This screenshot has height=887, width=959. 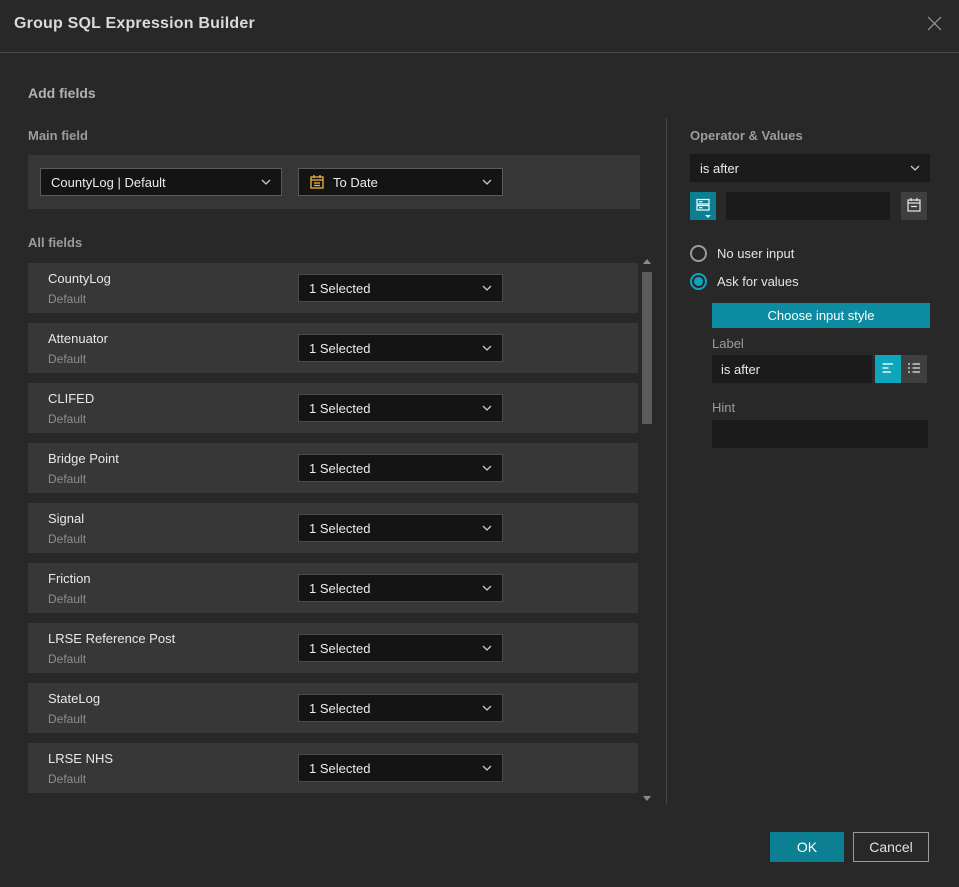 What do you see at coordinates (112, 638) in the screenshot?
I see `field-name: LRSE Reference Post` at bounding box center [112, 638].